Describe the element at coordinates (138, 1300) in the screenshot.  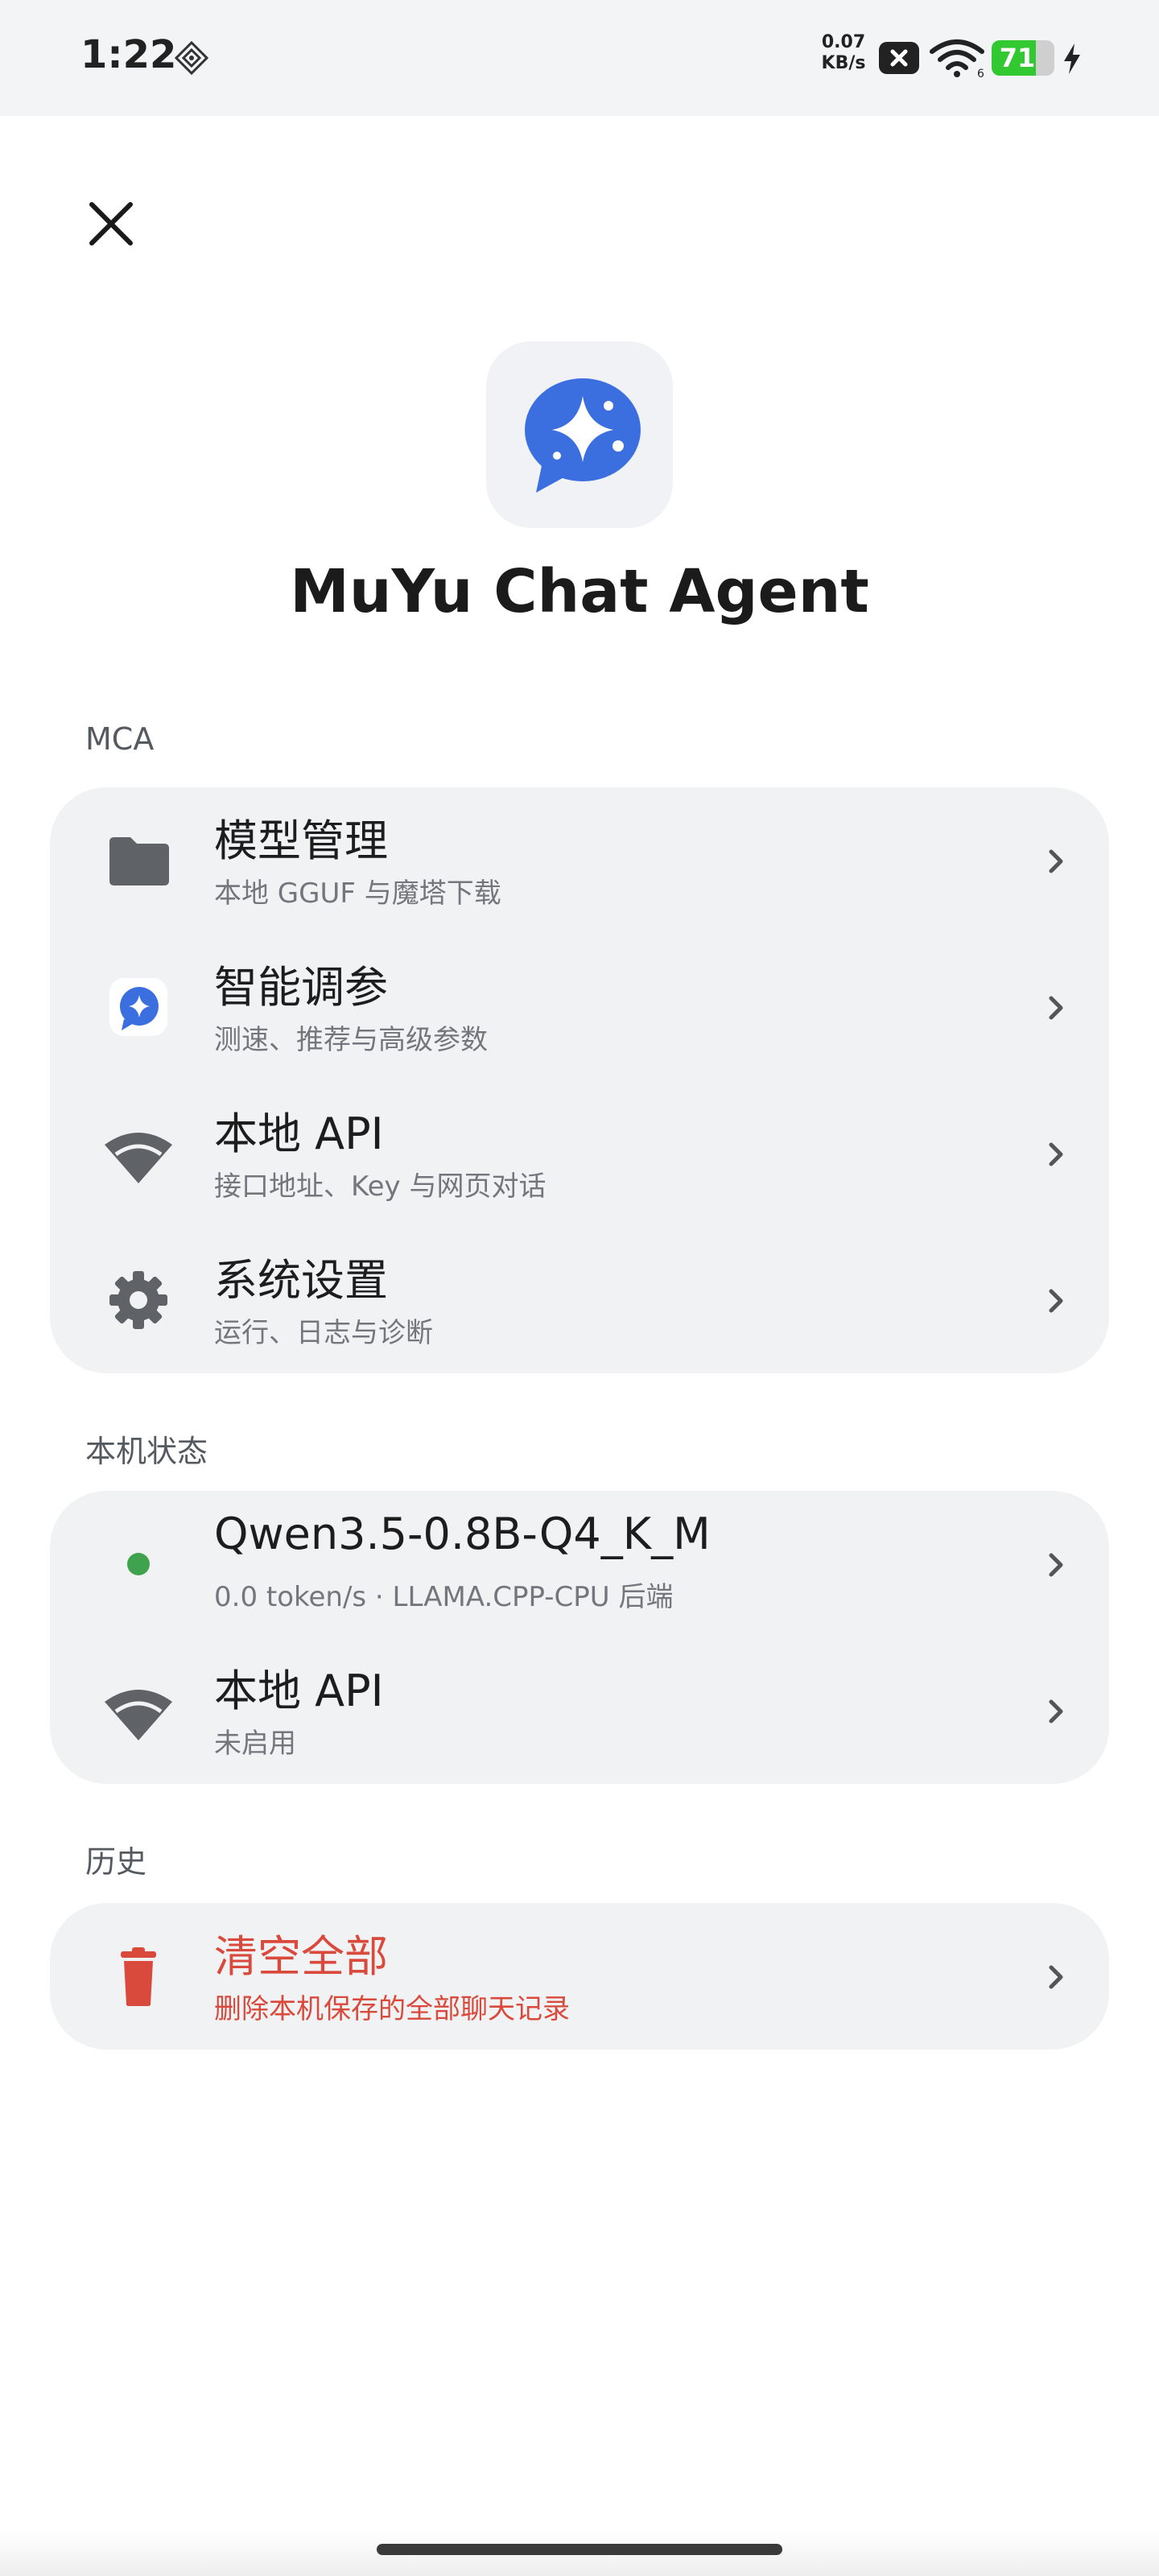
I see `gear-icon` at that location.